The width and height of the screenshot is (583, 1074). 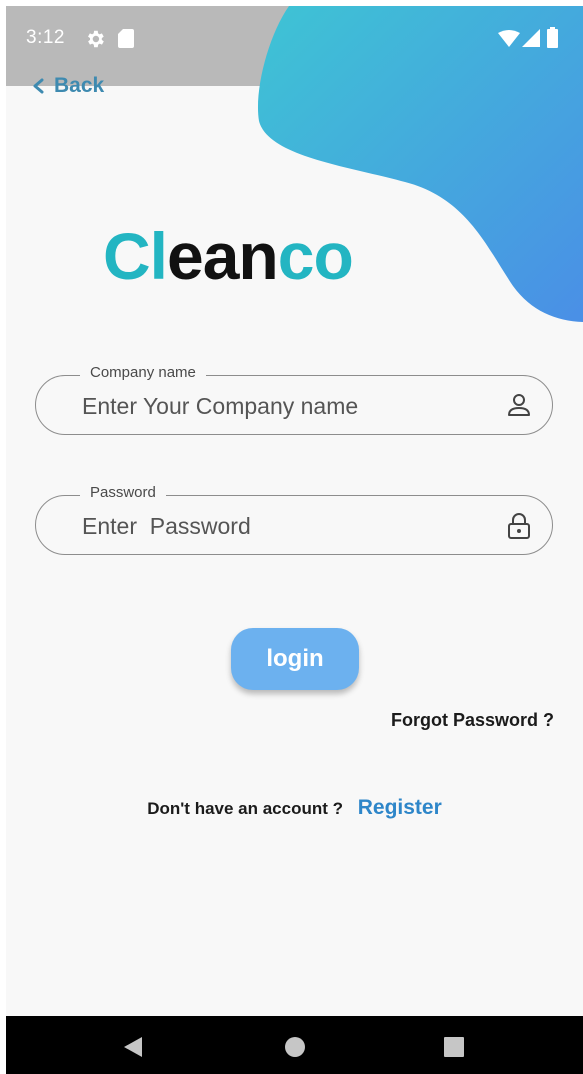 I want to click on navigation-bar, so click(x=294, y=1045).